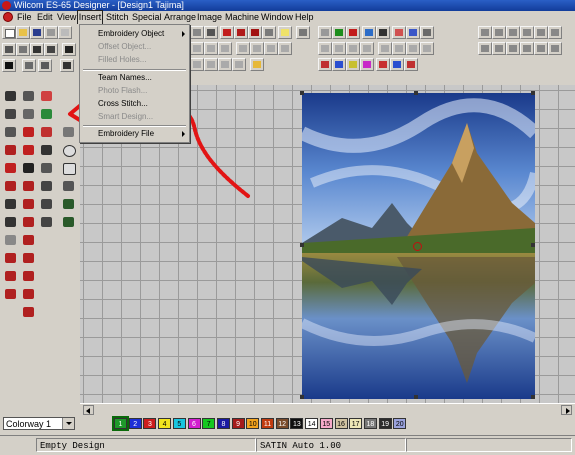  Describe the element at coordinates (209, 423) in the screenshot. I see `color-swatch: 7` at that location.